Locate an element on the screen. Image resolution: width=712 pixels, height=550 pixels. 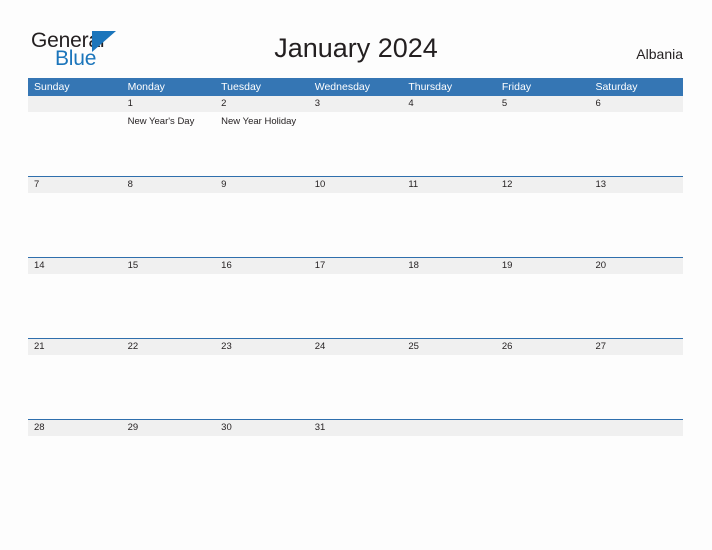
day-number-band: 28 29 30 31 is located at coordinates (355, 428).